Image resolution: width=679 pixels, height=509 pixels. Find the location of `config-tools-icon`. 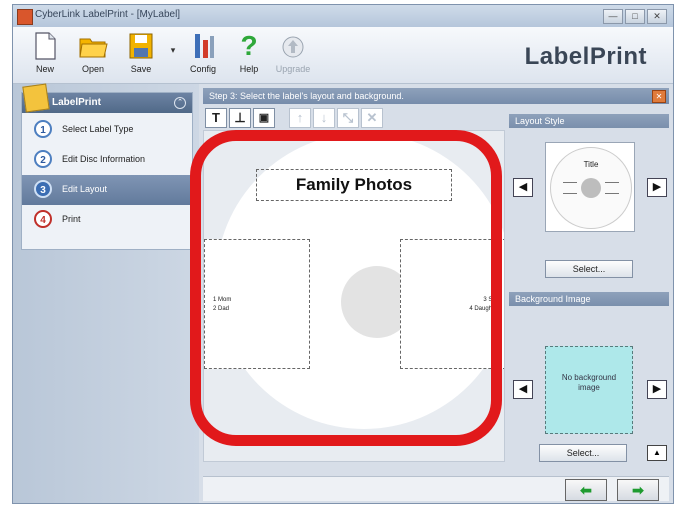

config-tools-icon is located at coordinates (203, 46).